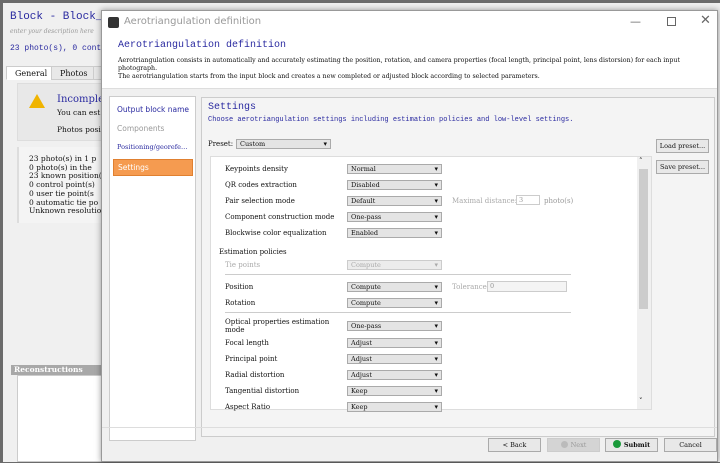 Image resolution: width=720 pixels, height=463 pixels. I want to click on nav-settings: Settings, so click(153, 167).